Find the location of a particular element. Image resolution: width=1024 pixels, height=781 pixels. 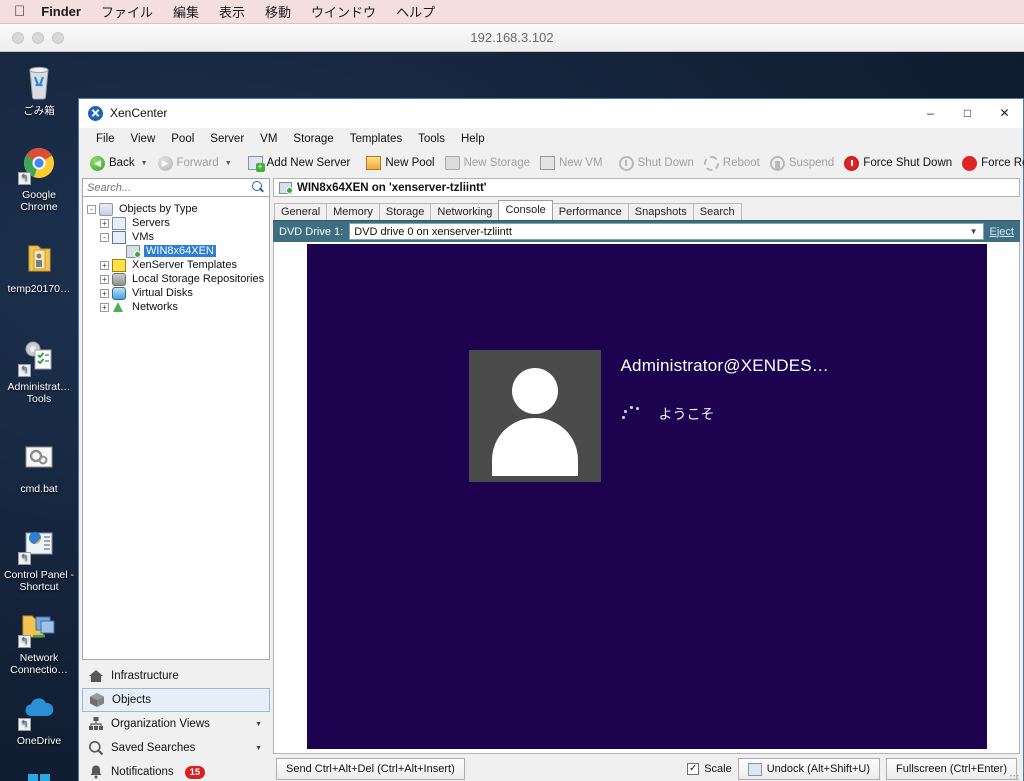

toolbar-new-pool-button: New Pool is located at coordinates (400, 163).